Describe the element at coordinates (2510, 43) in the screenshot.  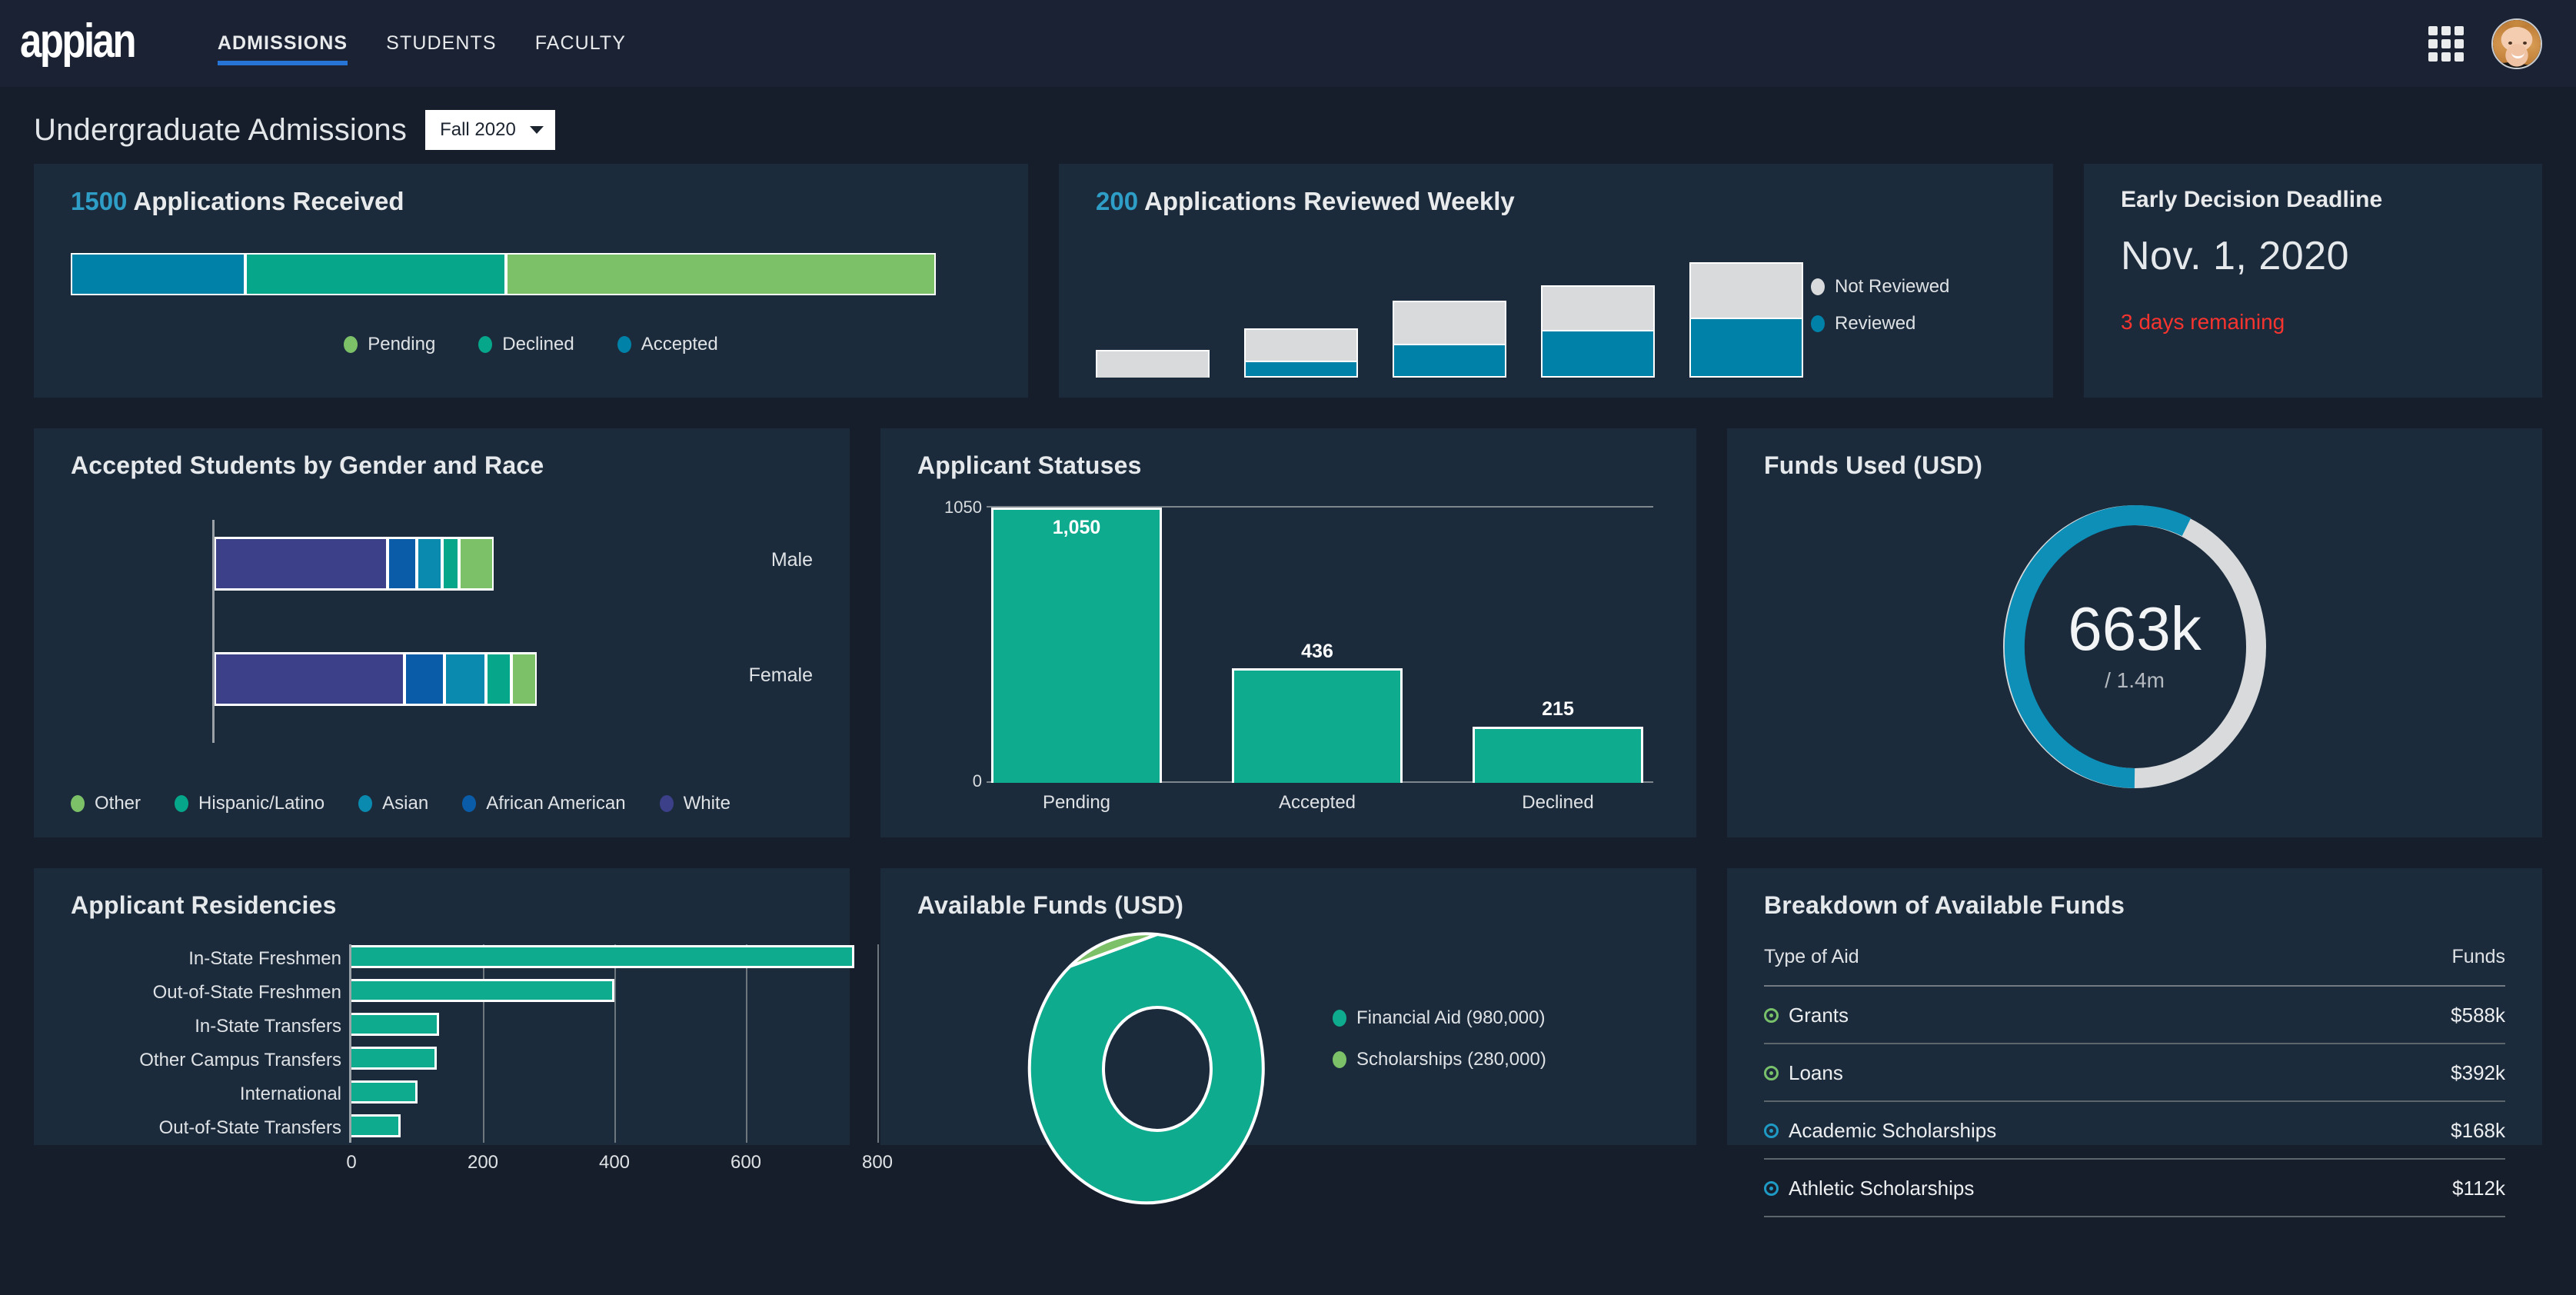
I see `avatar-eye-left` at that location.